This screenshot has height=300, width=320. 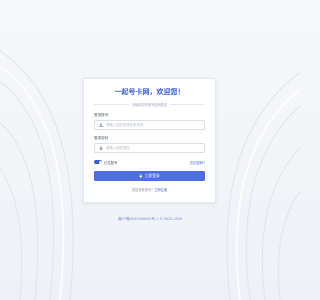 What do you see at coordinates (149, 92) in the screenshot?
I see `login-title: 一起号卡网，欢迎您！` at bounding box center [149, 92].